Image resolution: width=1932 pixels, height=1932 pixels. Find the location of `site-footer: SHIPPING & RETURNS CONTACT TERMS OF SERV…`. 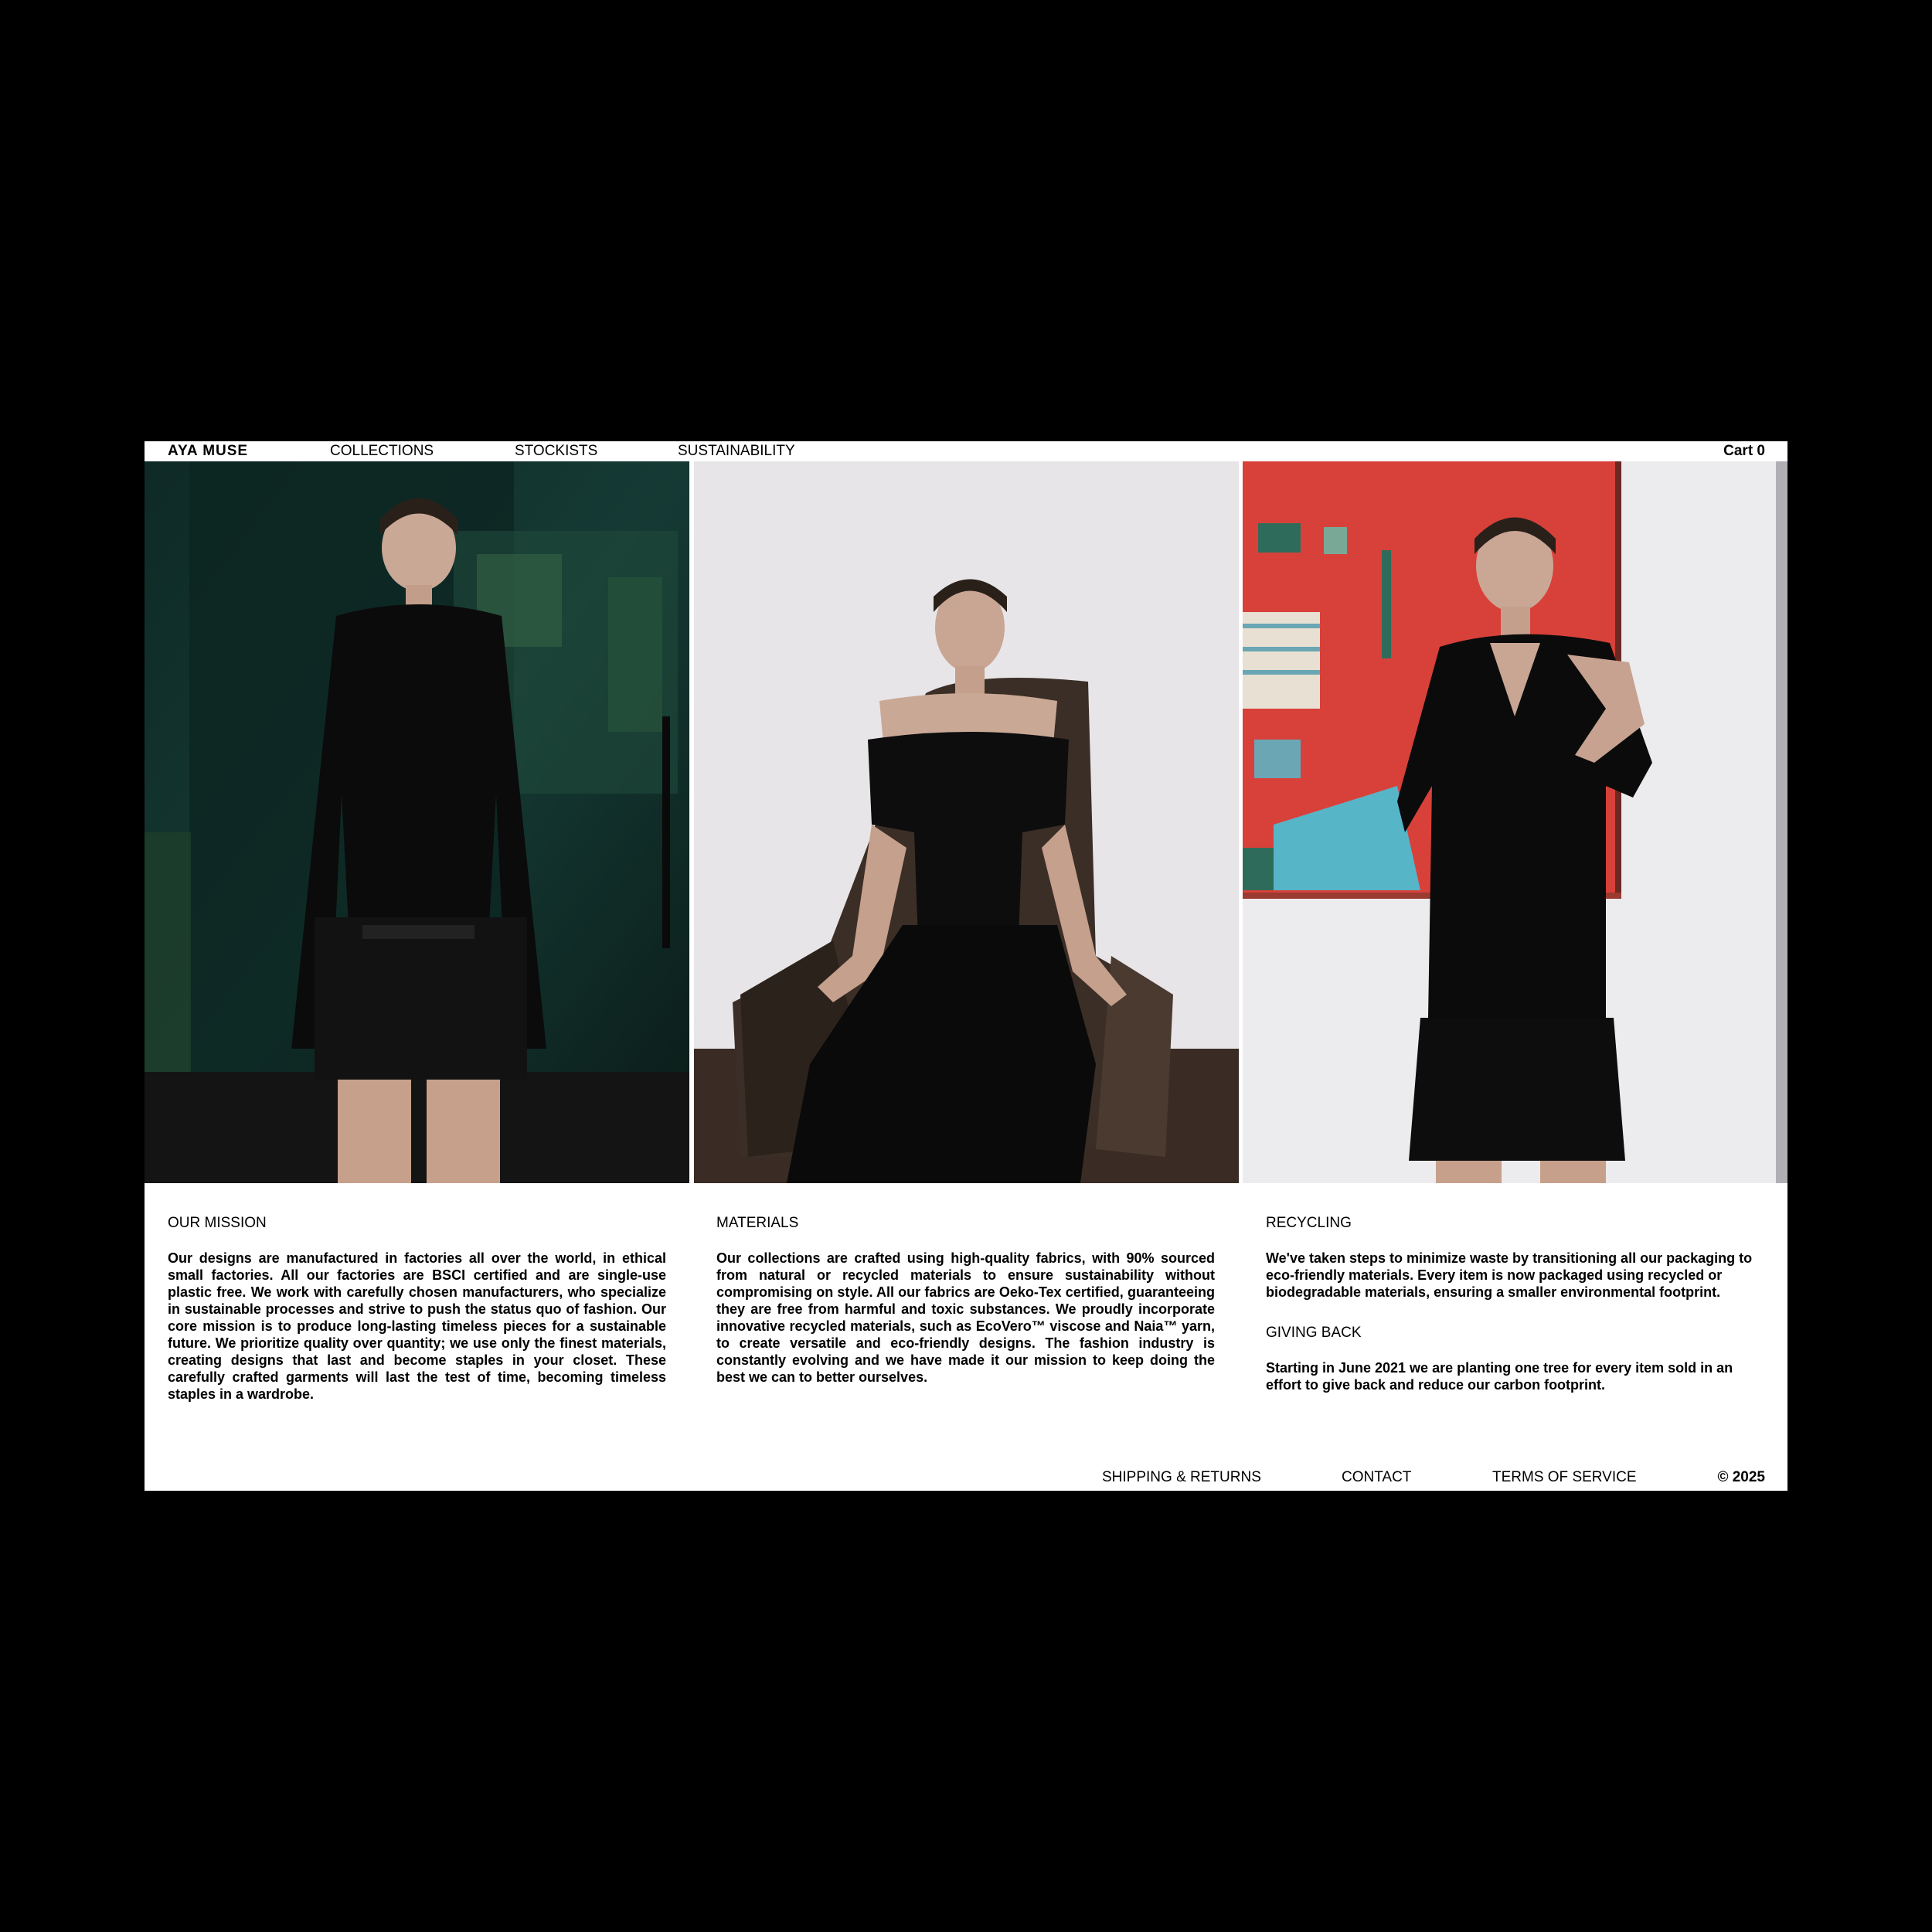

site-footer: SHIPPING & RETURNS CONTACT TERMS OF SERV… is located at coordinates (966, 1478).